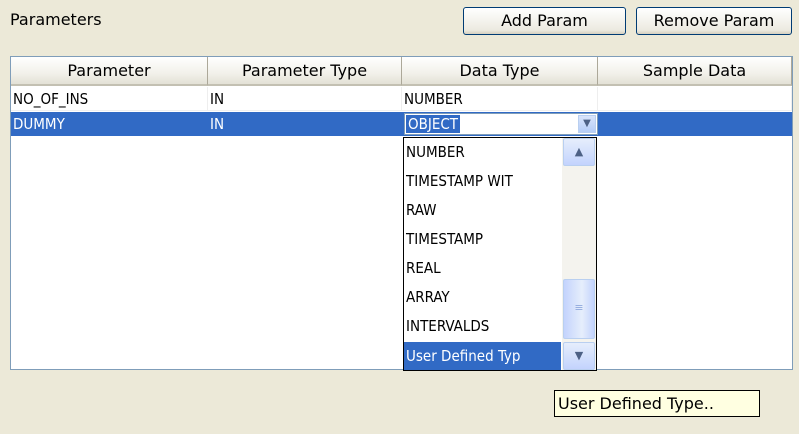 The image size is (799, 434). Describe the element at coordinates (544, 21) in the screenshot. I see `add-param-button: Add Param` at that location.